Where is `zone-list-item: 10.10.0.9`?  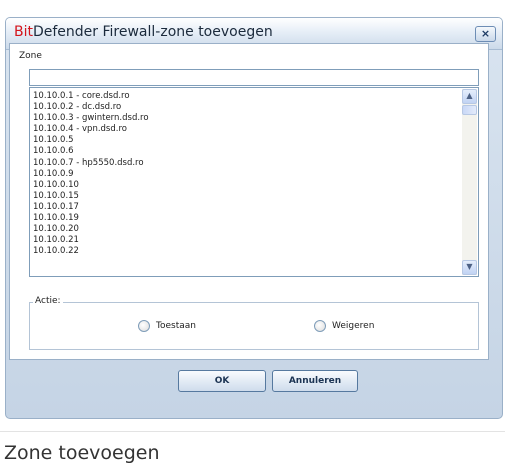
zone-list-item: 10.10.0.9 is located at coordinates (91, 174).